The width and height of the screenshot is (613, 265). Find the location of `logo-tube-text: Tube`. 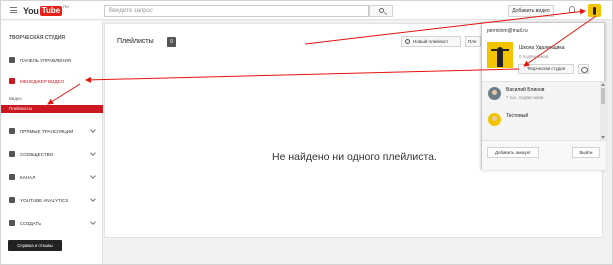

logo-tube-text: Tube is located at coordinates (51, 10).